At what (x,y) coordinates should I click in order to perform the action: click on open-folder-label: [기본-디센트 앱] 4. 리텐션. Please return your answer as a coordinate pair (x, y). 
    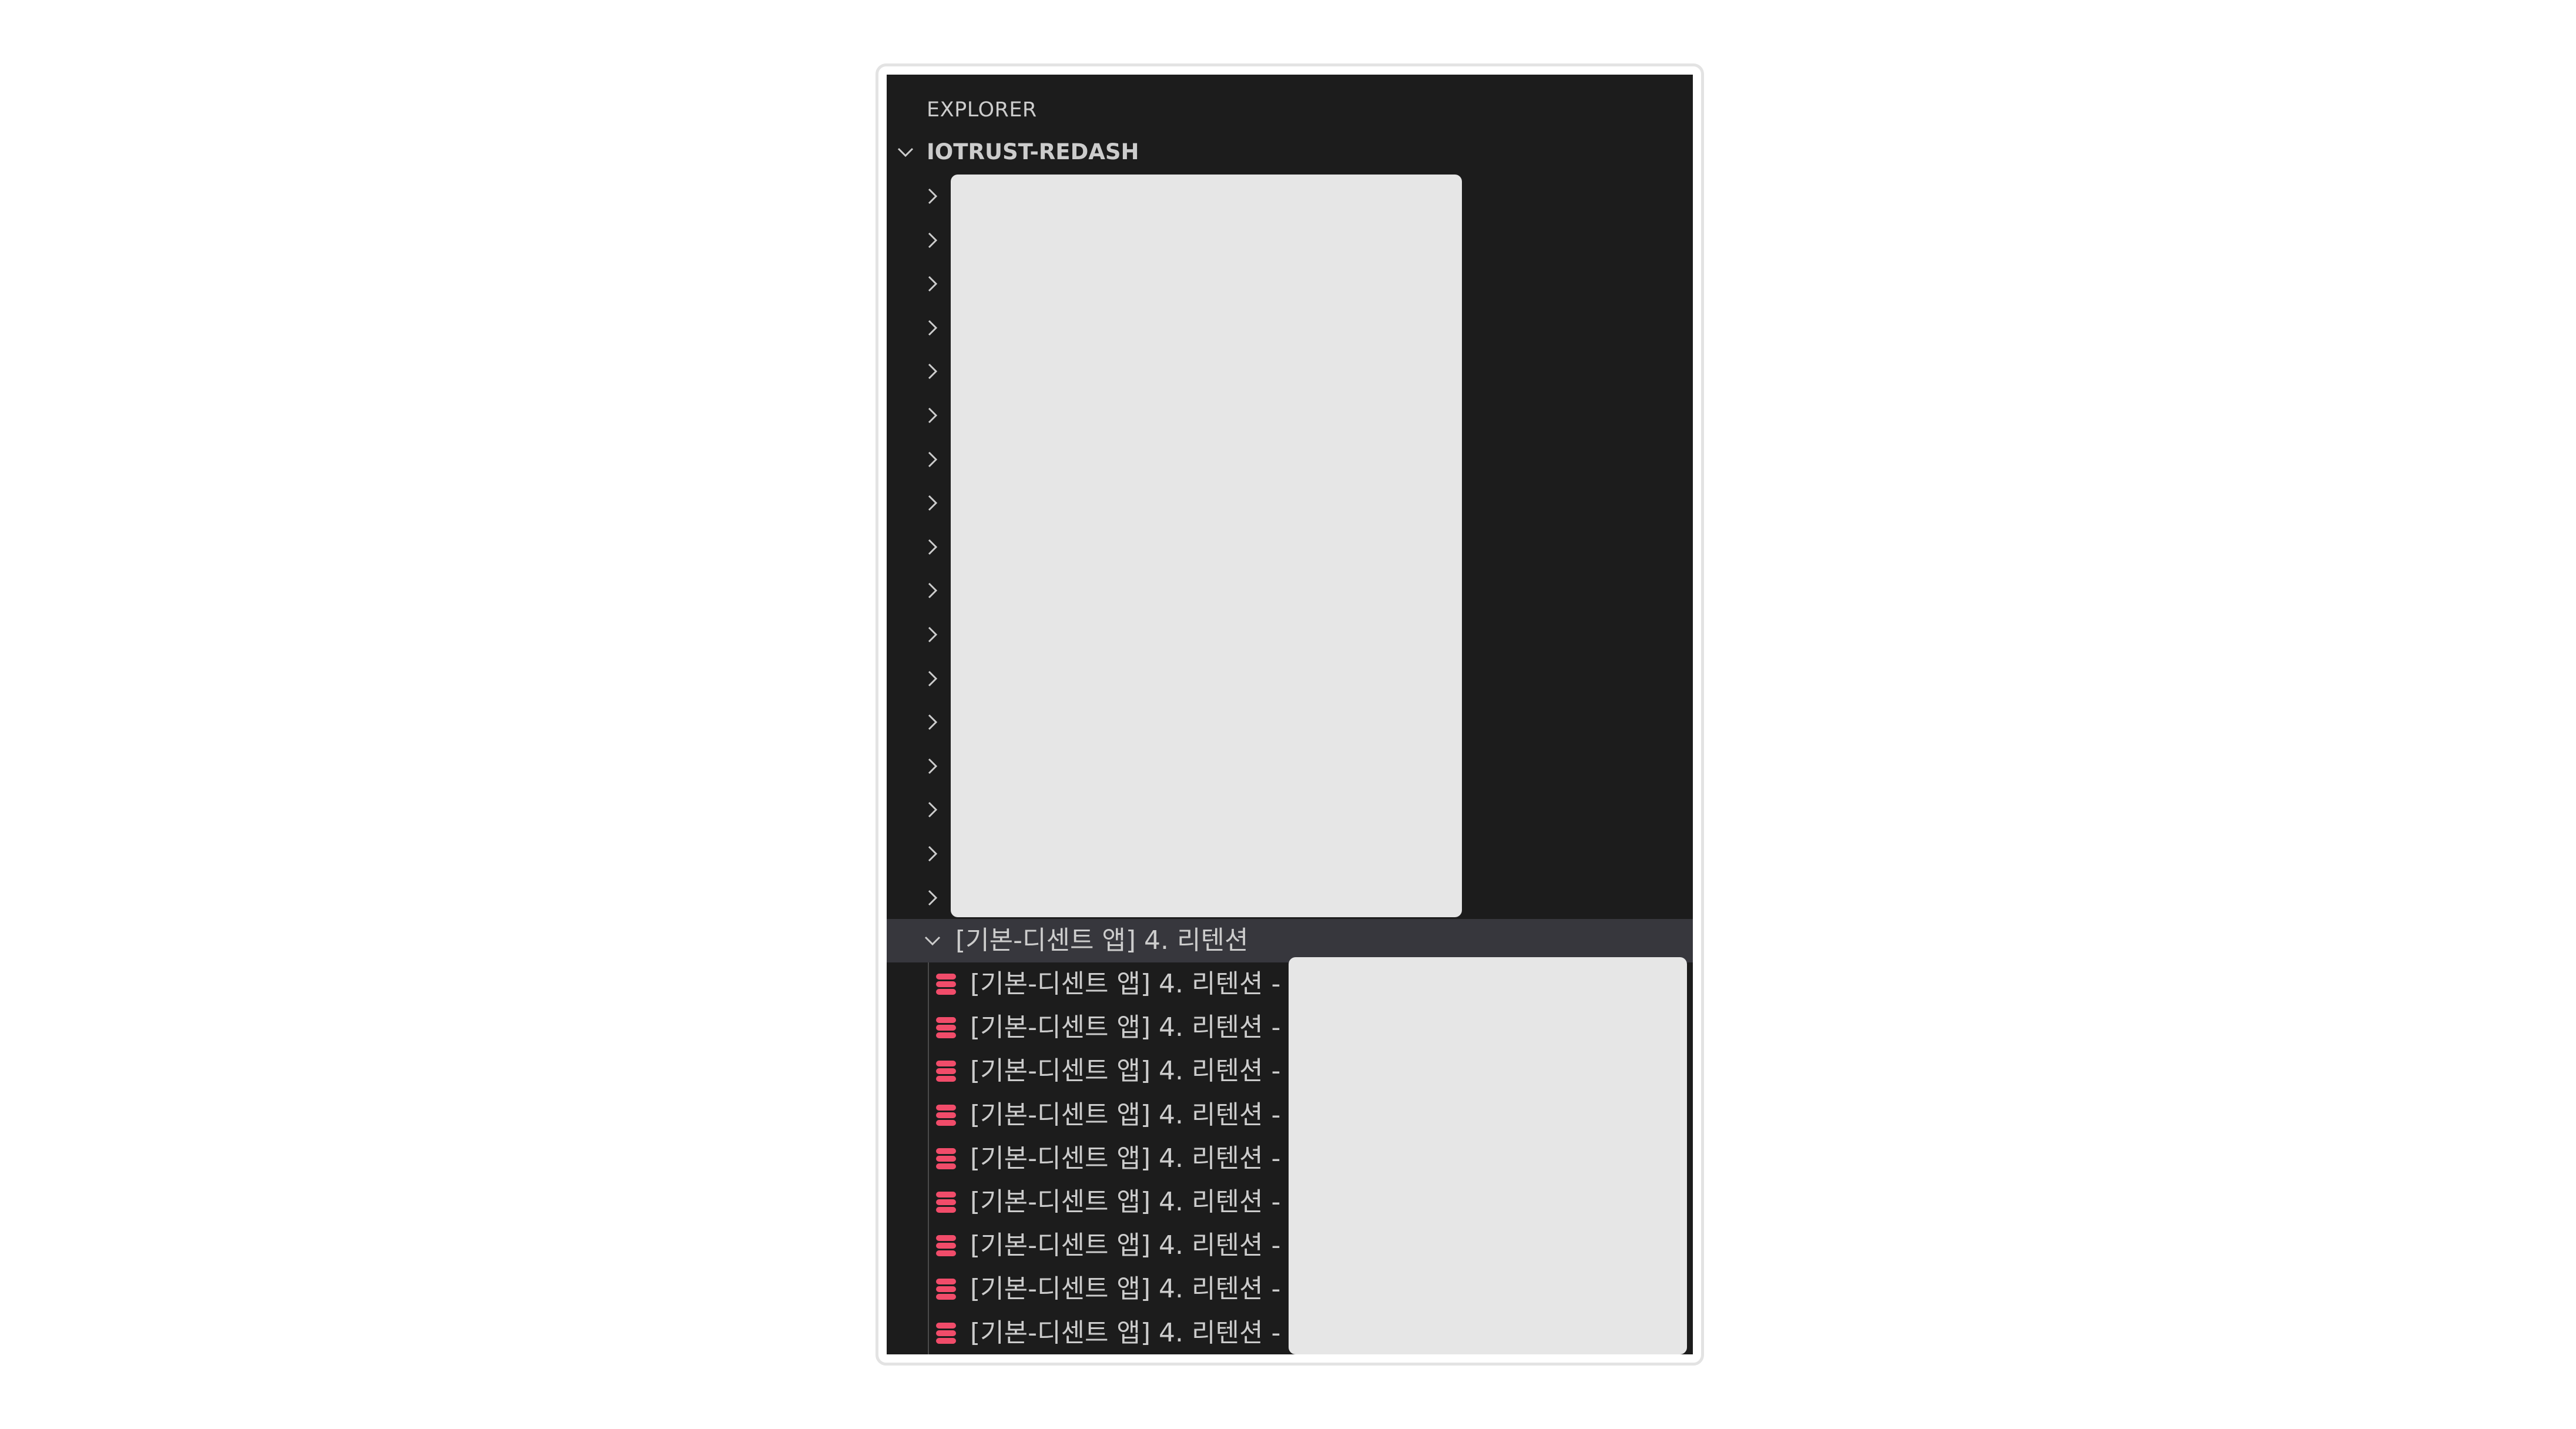
    Looking at the image, I should click on (1102, 940).